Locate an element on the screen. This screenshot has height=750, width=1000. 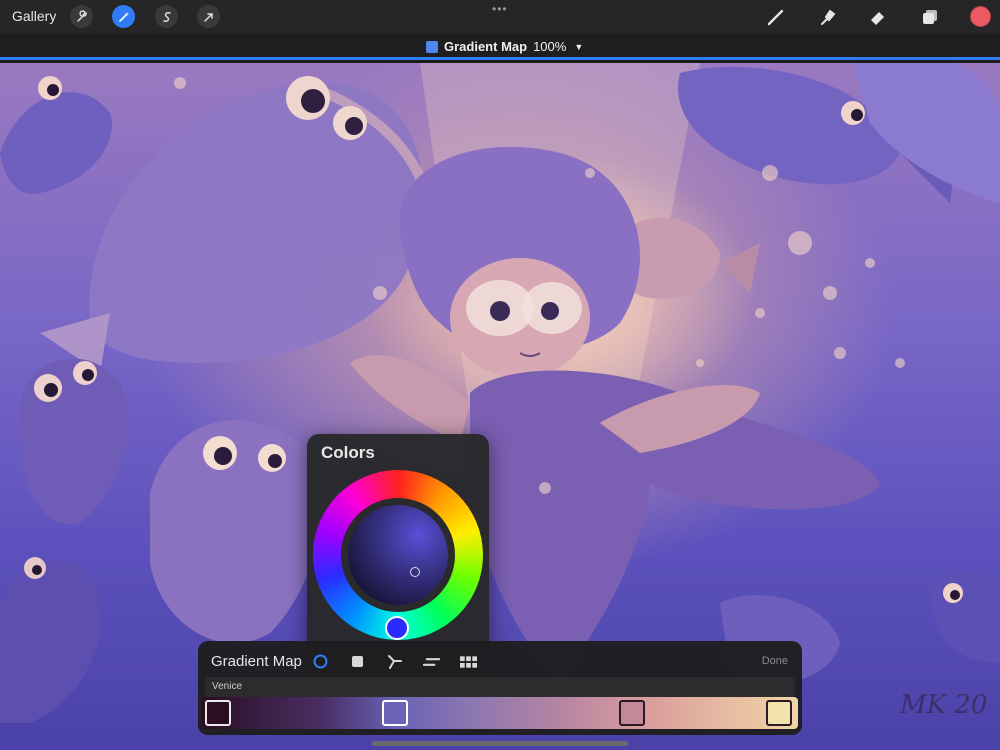
color-picker-marker is located at coordinates (415, 572).